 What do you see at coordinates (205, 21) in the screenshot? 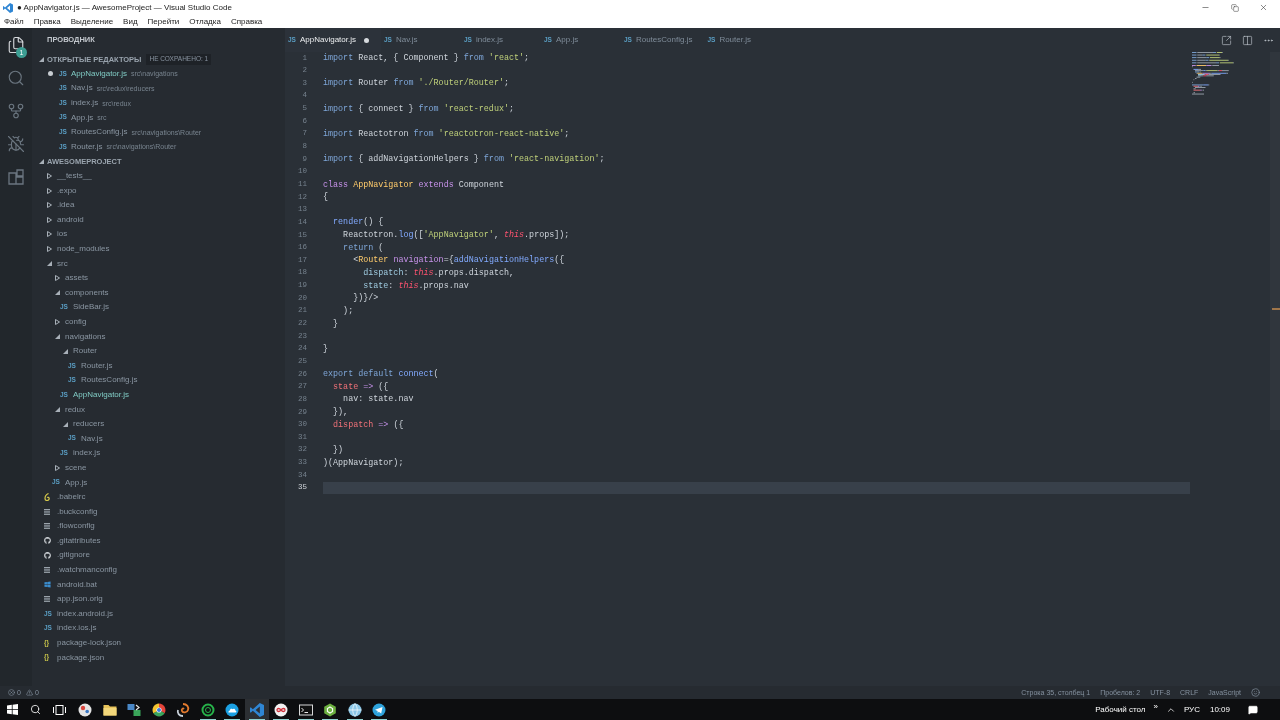
I see `menu-item: Отладка` at bounding box center [205, 21].